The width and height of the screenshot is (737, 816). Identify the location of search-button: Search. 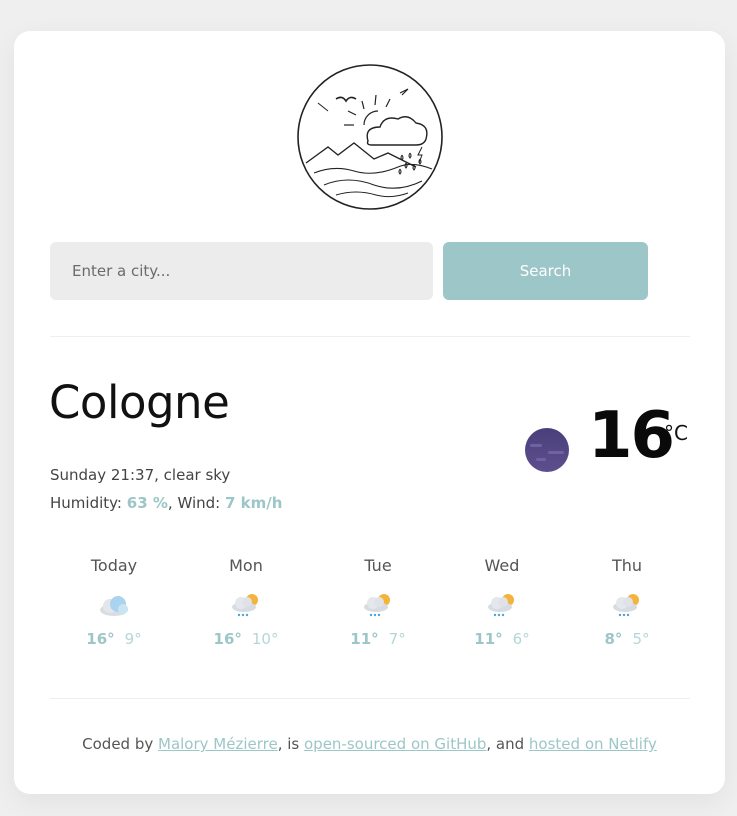
(545, 271).